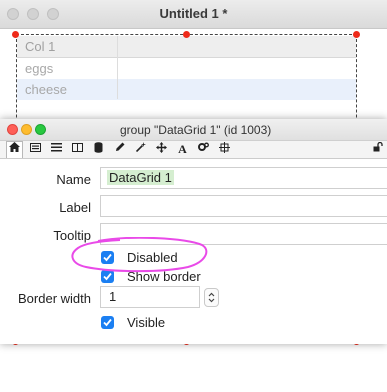 This screenshot has width=387, height=392. What do you see at coordinates (35, 149) in the screenshot?
I see `card-icon` at bounding box center [35, 149].